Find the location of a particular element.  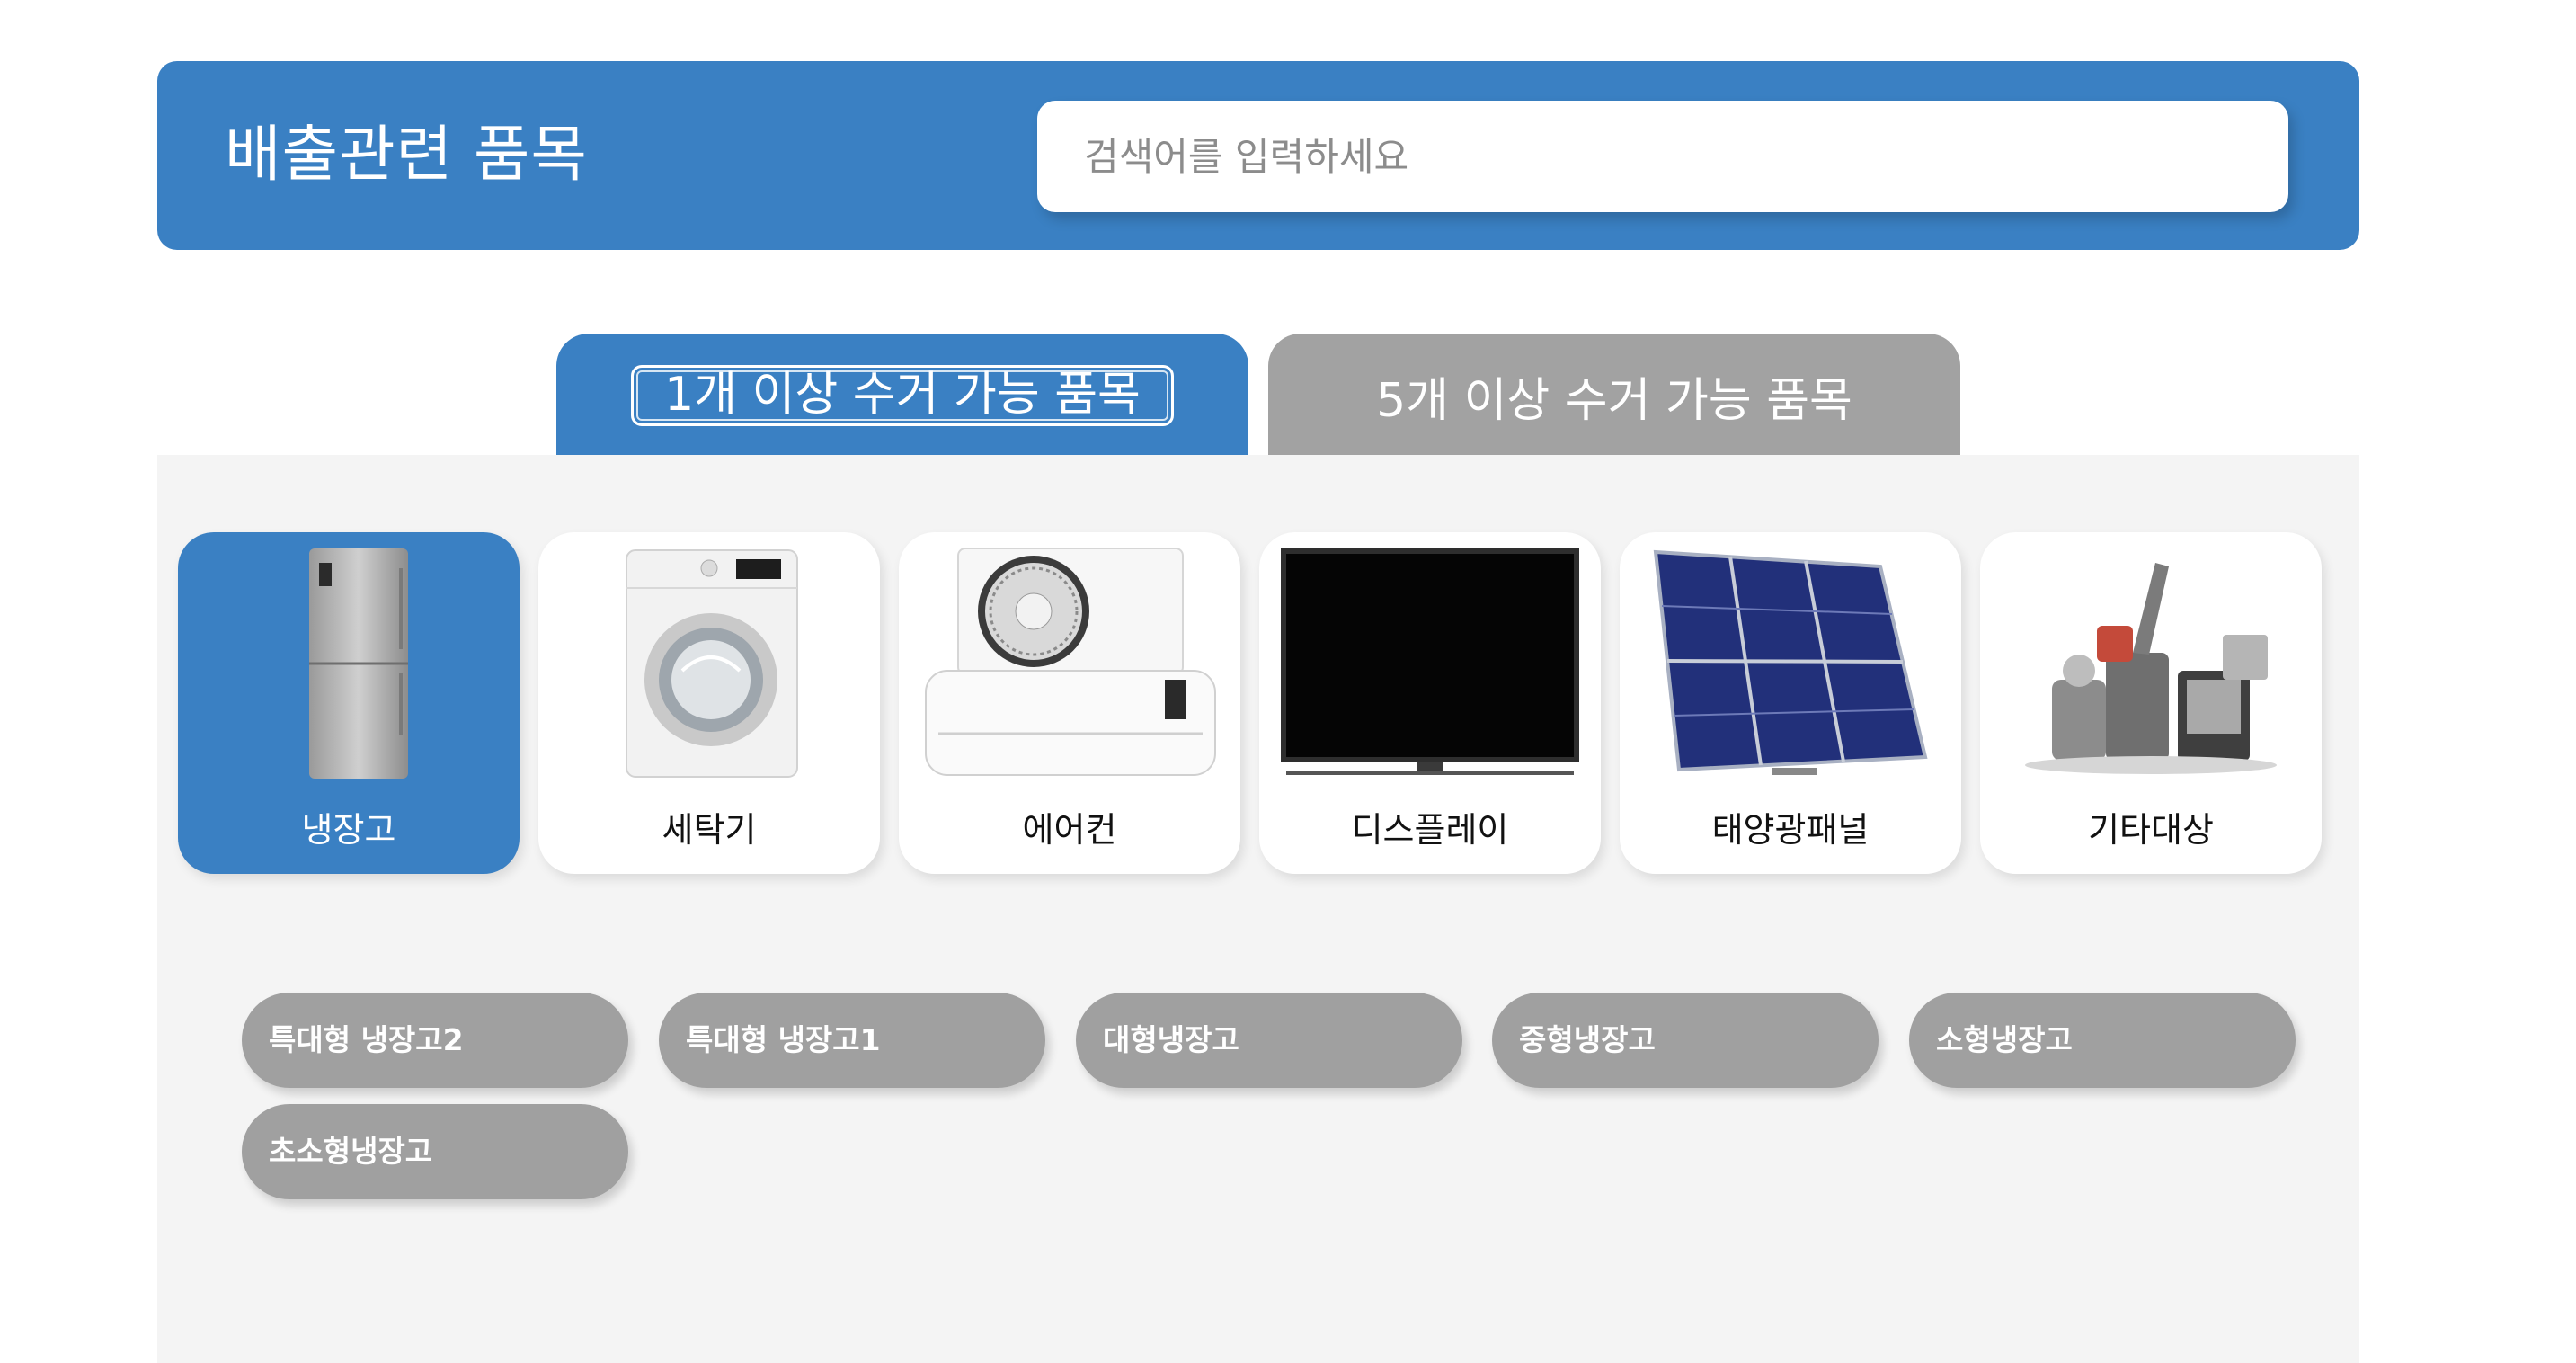

item-chip: 특대형 냉장고1 is located at coordinates (852, 1040).